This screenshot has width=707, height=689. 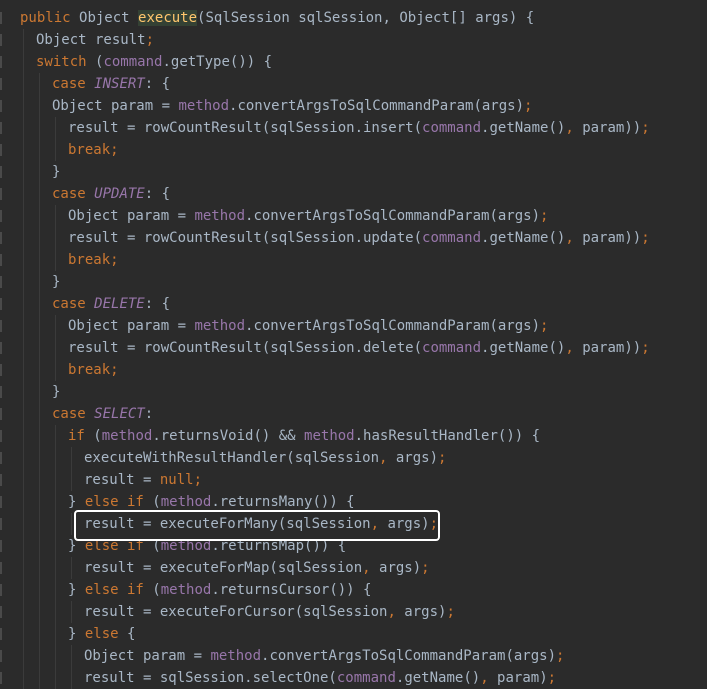 I want to click on code-line: case UPDATE: {, so click(x=353, y=194).